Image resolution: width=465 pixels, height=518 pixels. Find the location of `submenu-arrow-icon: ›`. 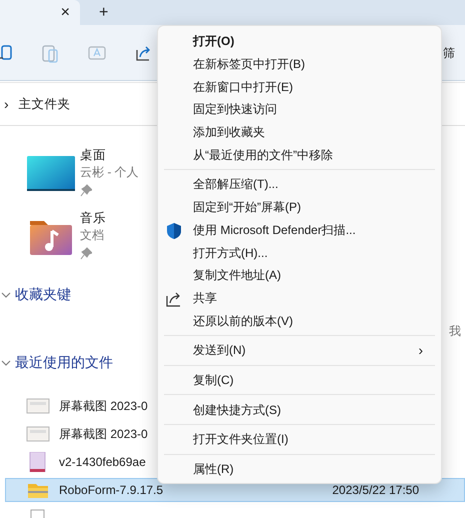

submenu-arrow-icon: › is located at coordinates (420, 350).